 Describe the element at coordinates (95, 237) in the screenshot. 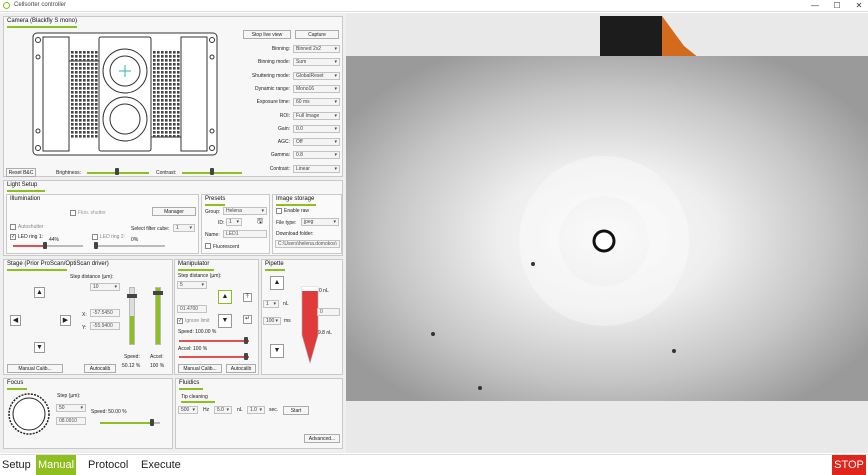

I see `led-ring-2-checkbox` at that location.